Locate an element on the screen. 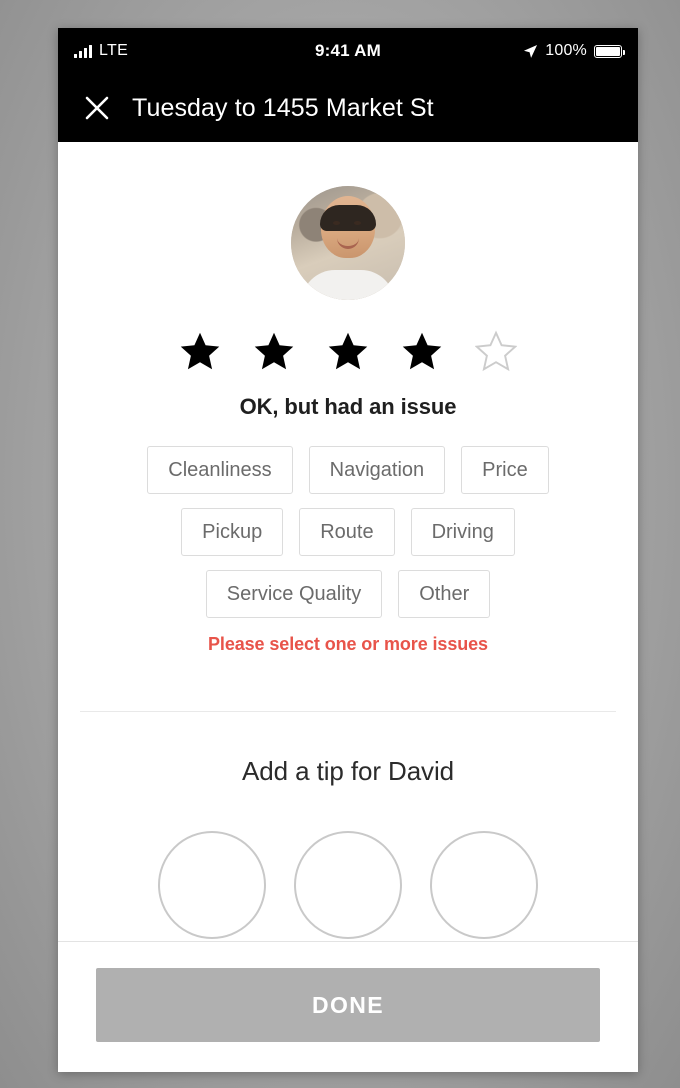  issue-chip-service-quality: Service Quality is located at coordinates (294, 594).